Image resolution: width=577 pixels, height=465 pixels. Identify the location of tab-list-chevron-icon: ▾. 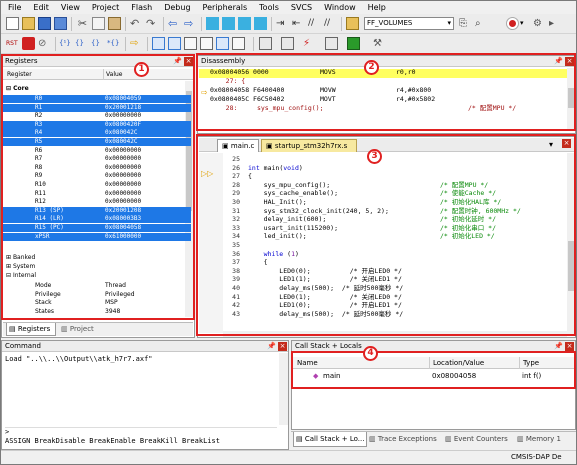
(551, 144).